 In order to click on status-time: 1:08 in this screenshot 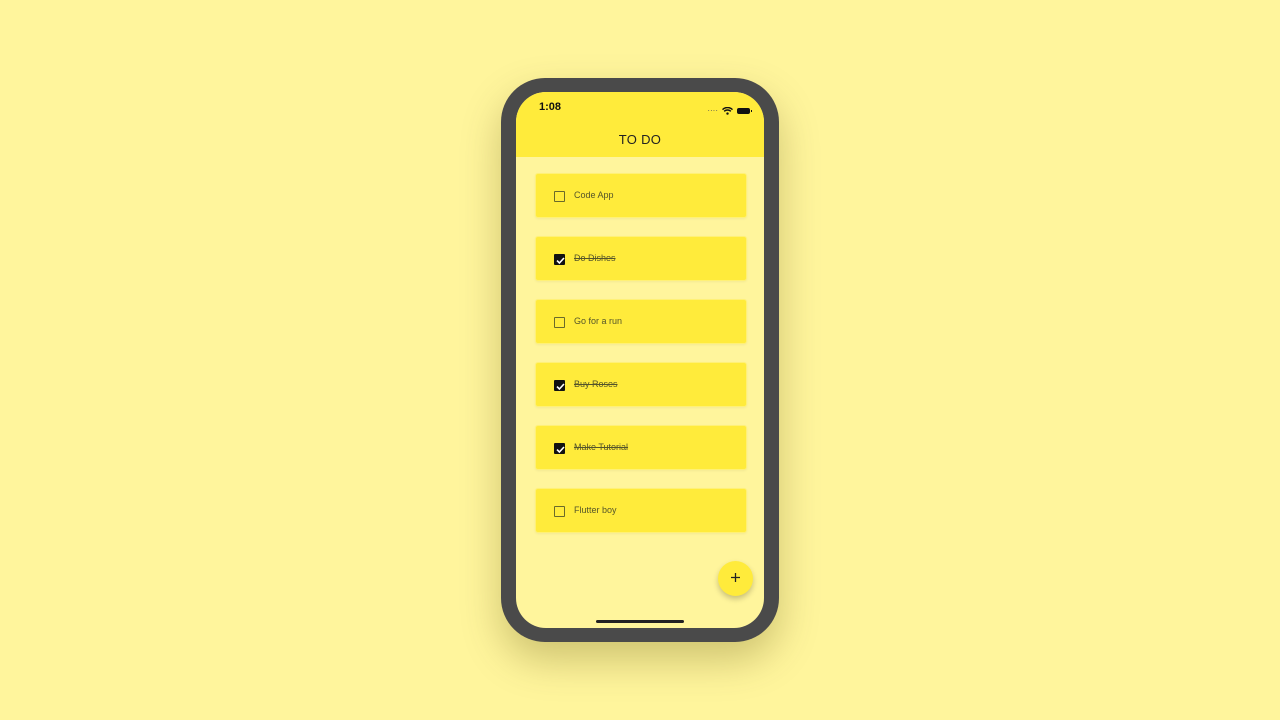, I will do `click(550, 107)`.